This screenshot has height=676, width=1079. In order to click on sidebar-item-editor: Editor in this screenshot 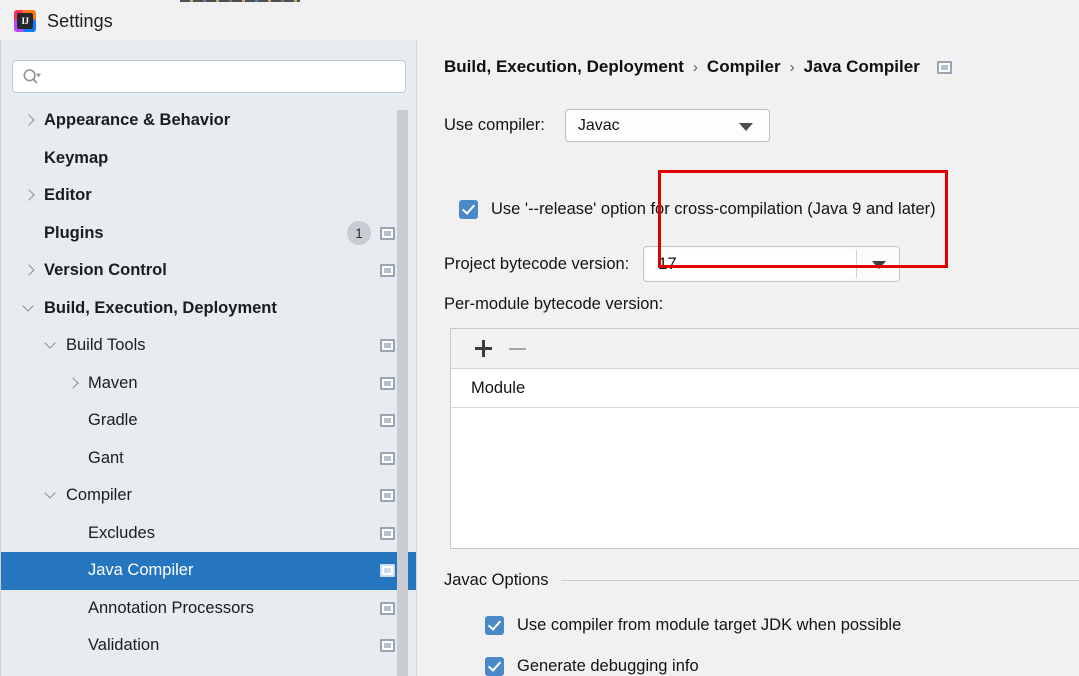, I will do `click(209, 196)`.